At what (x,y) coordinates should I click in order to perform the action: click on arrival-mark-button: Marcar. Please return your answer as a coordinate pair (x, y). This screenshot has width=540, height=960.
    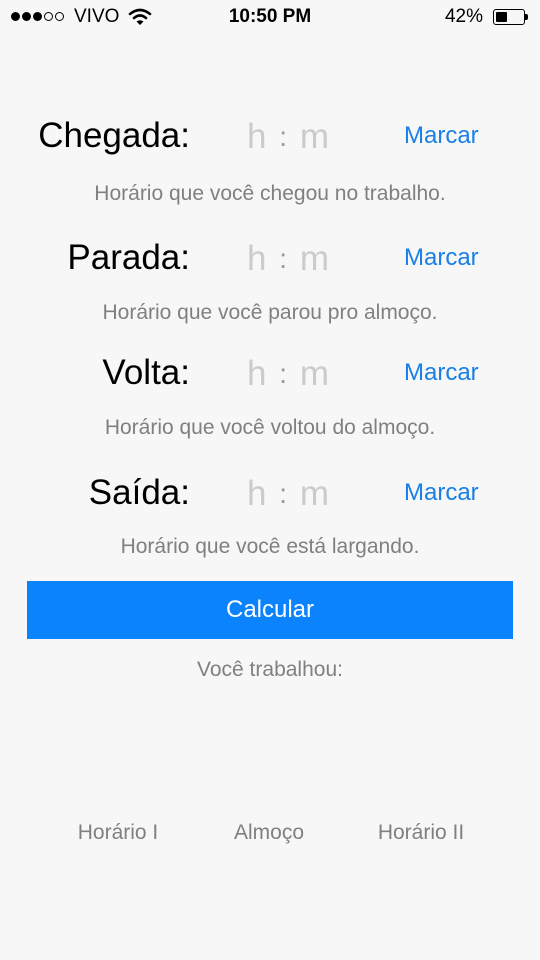
    Looking at the image, I should click on (441, 136).